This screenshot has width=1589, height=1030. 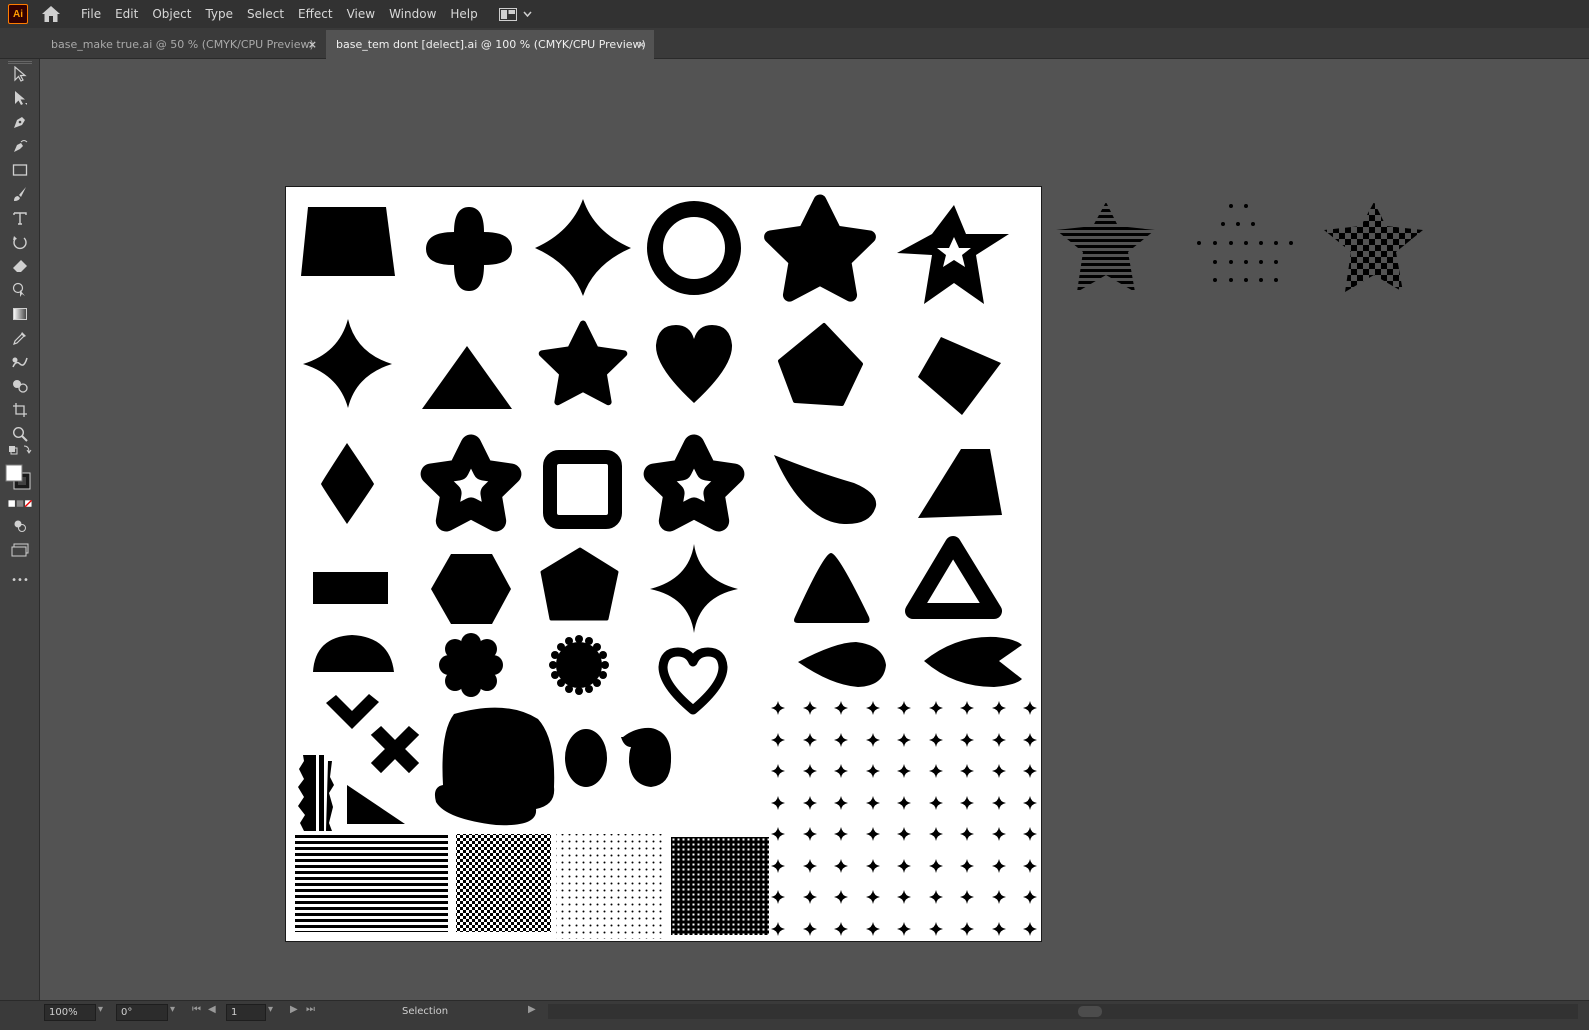 I want to click on pen-tool-icon, so click(x=20, y=122).